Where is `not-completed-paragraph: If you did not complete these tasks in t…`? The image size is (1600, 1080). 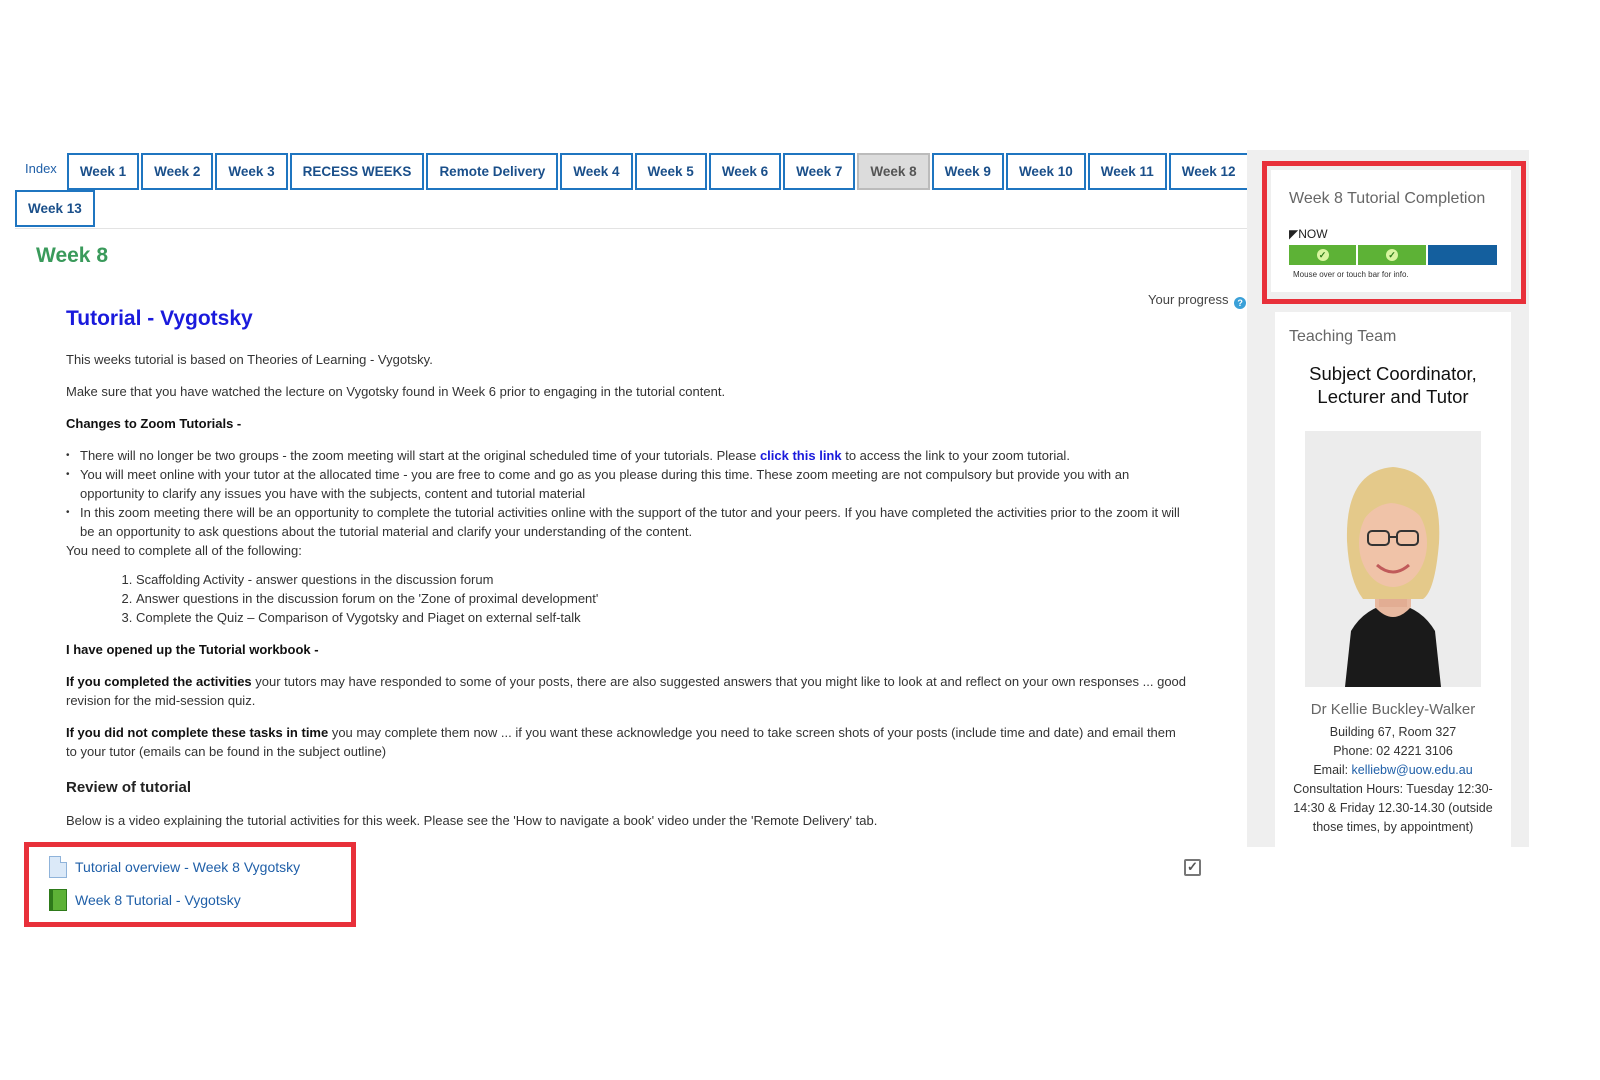 not-completed-paragraph: If you did not complete these tasks in t… is located at coordinates (626, 742).